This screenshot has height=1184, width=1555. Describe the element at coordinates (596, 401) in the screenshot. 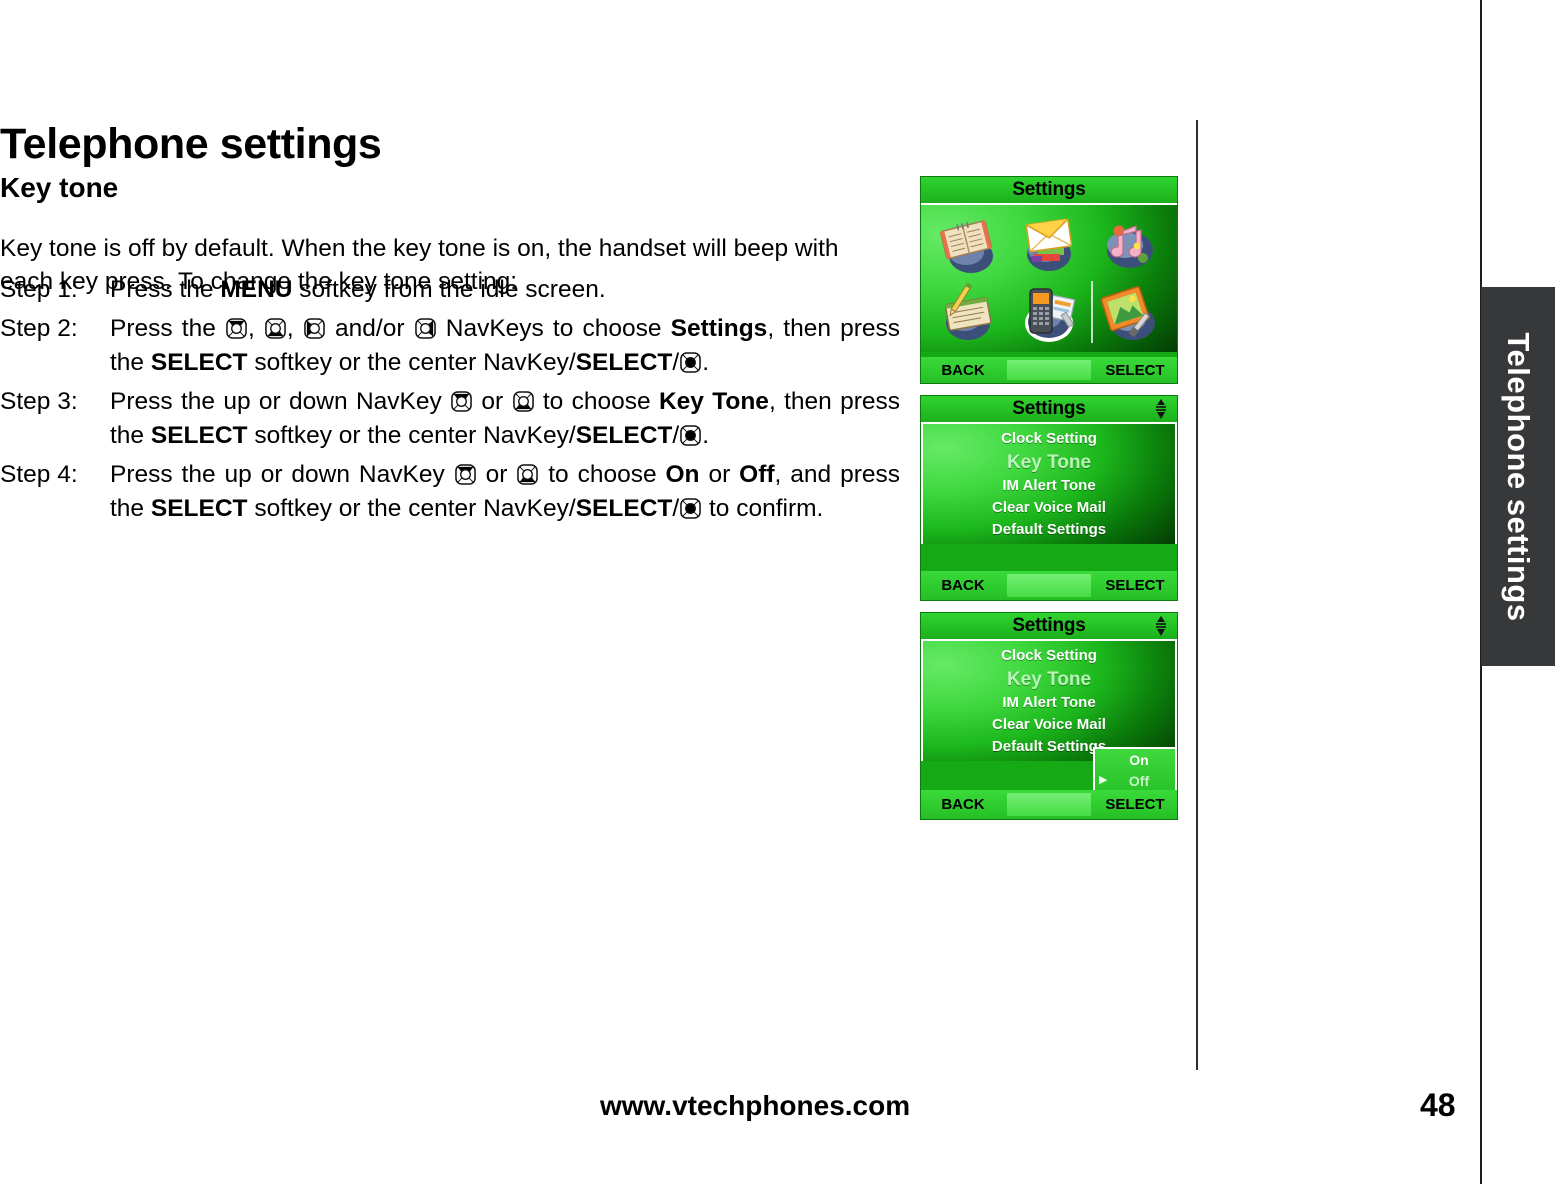

I see `plain-text: to choose` at that location.